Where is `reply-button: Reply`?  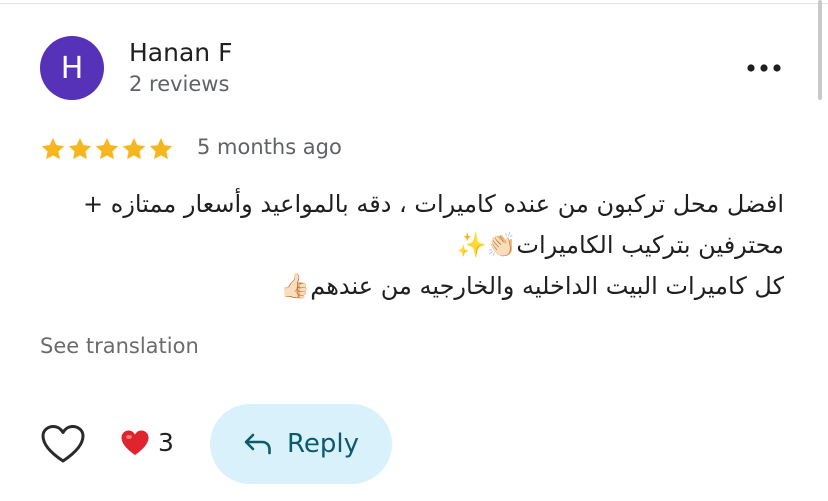
reply-button: Reply is located at coordinates (301, 444).